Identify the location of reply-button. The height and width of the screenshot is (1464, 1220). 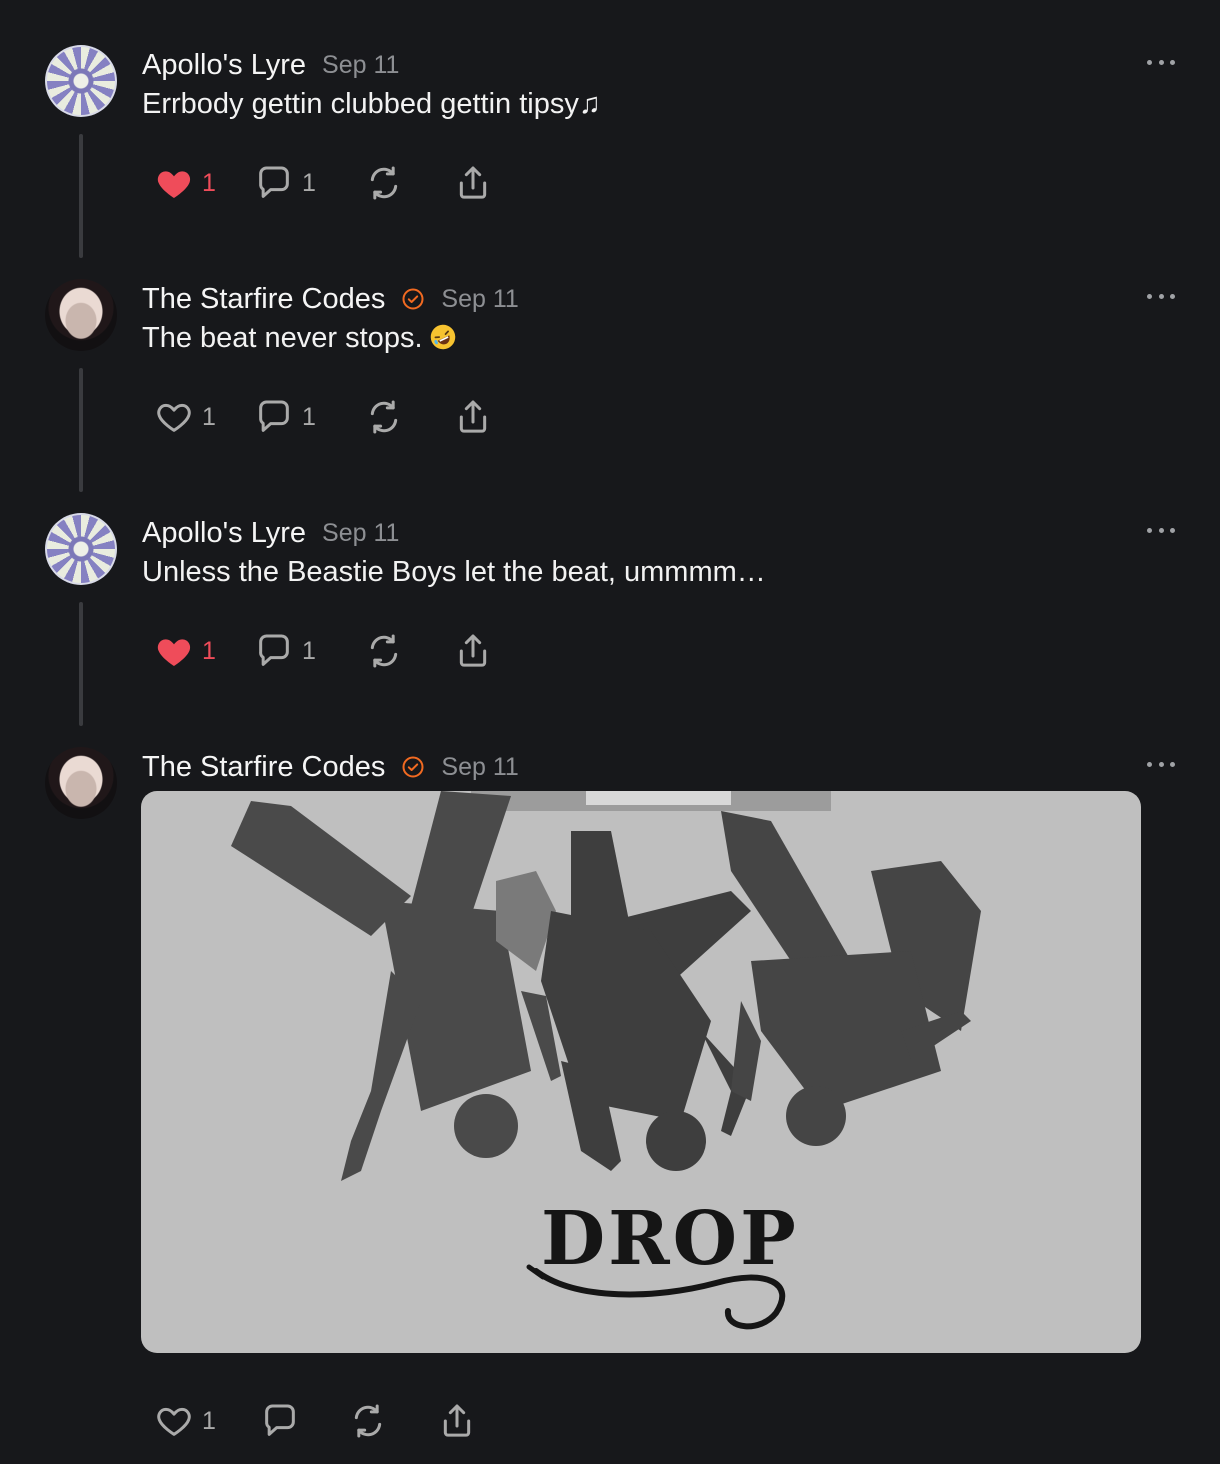
(280, 1421).